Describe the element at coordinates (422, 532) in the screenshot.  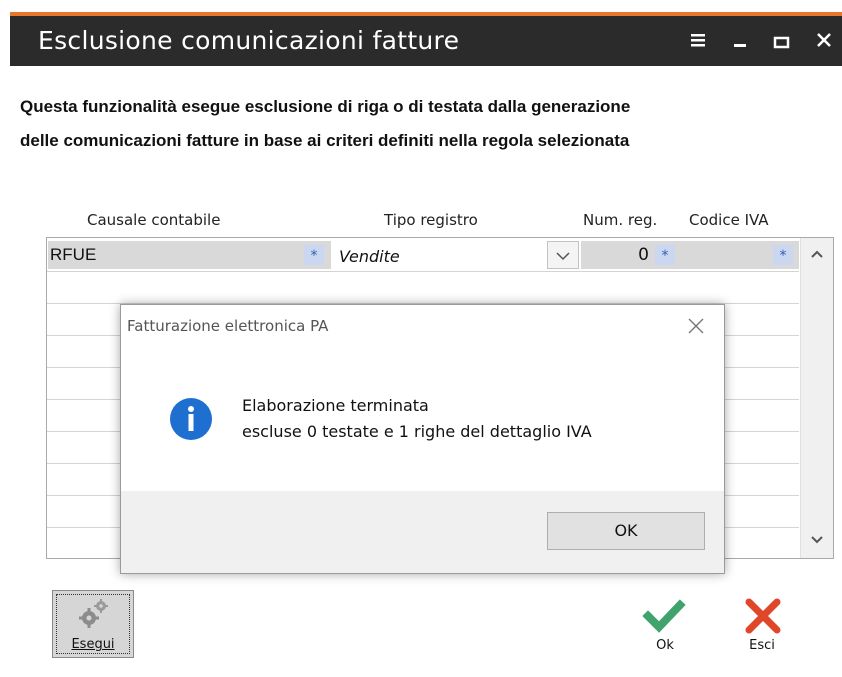
I see `dialog-footer: OK` at that location.